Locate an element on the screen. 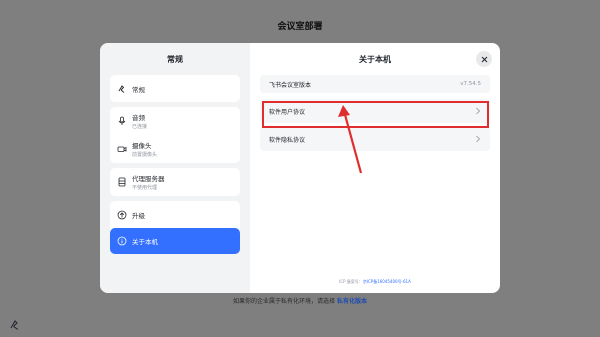 The height and width of the screenshot is (337, 600). close-icon is located at coordinates (484, 59).